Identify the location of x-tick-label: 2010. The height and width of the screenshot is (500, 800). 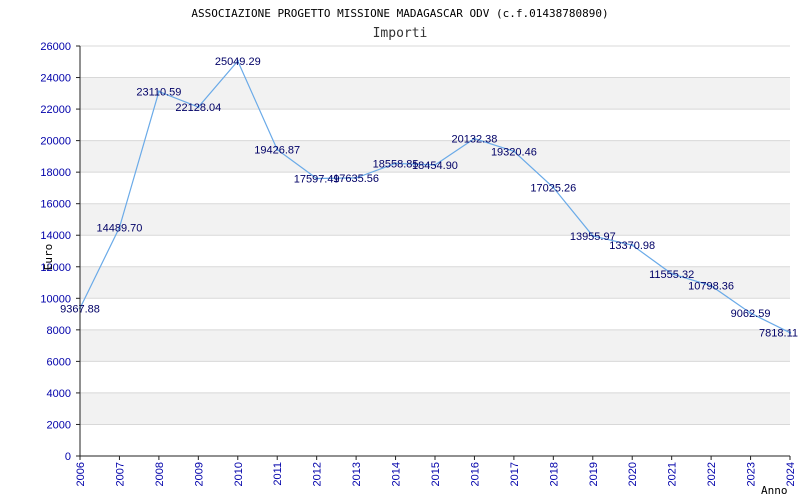
(239, 474).